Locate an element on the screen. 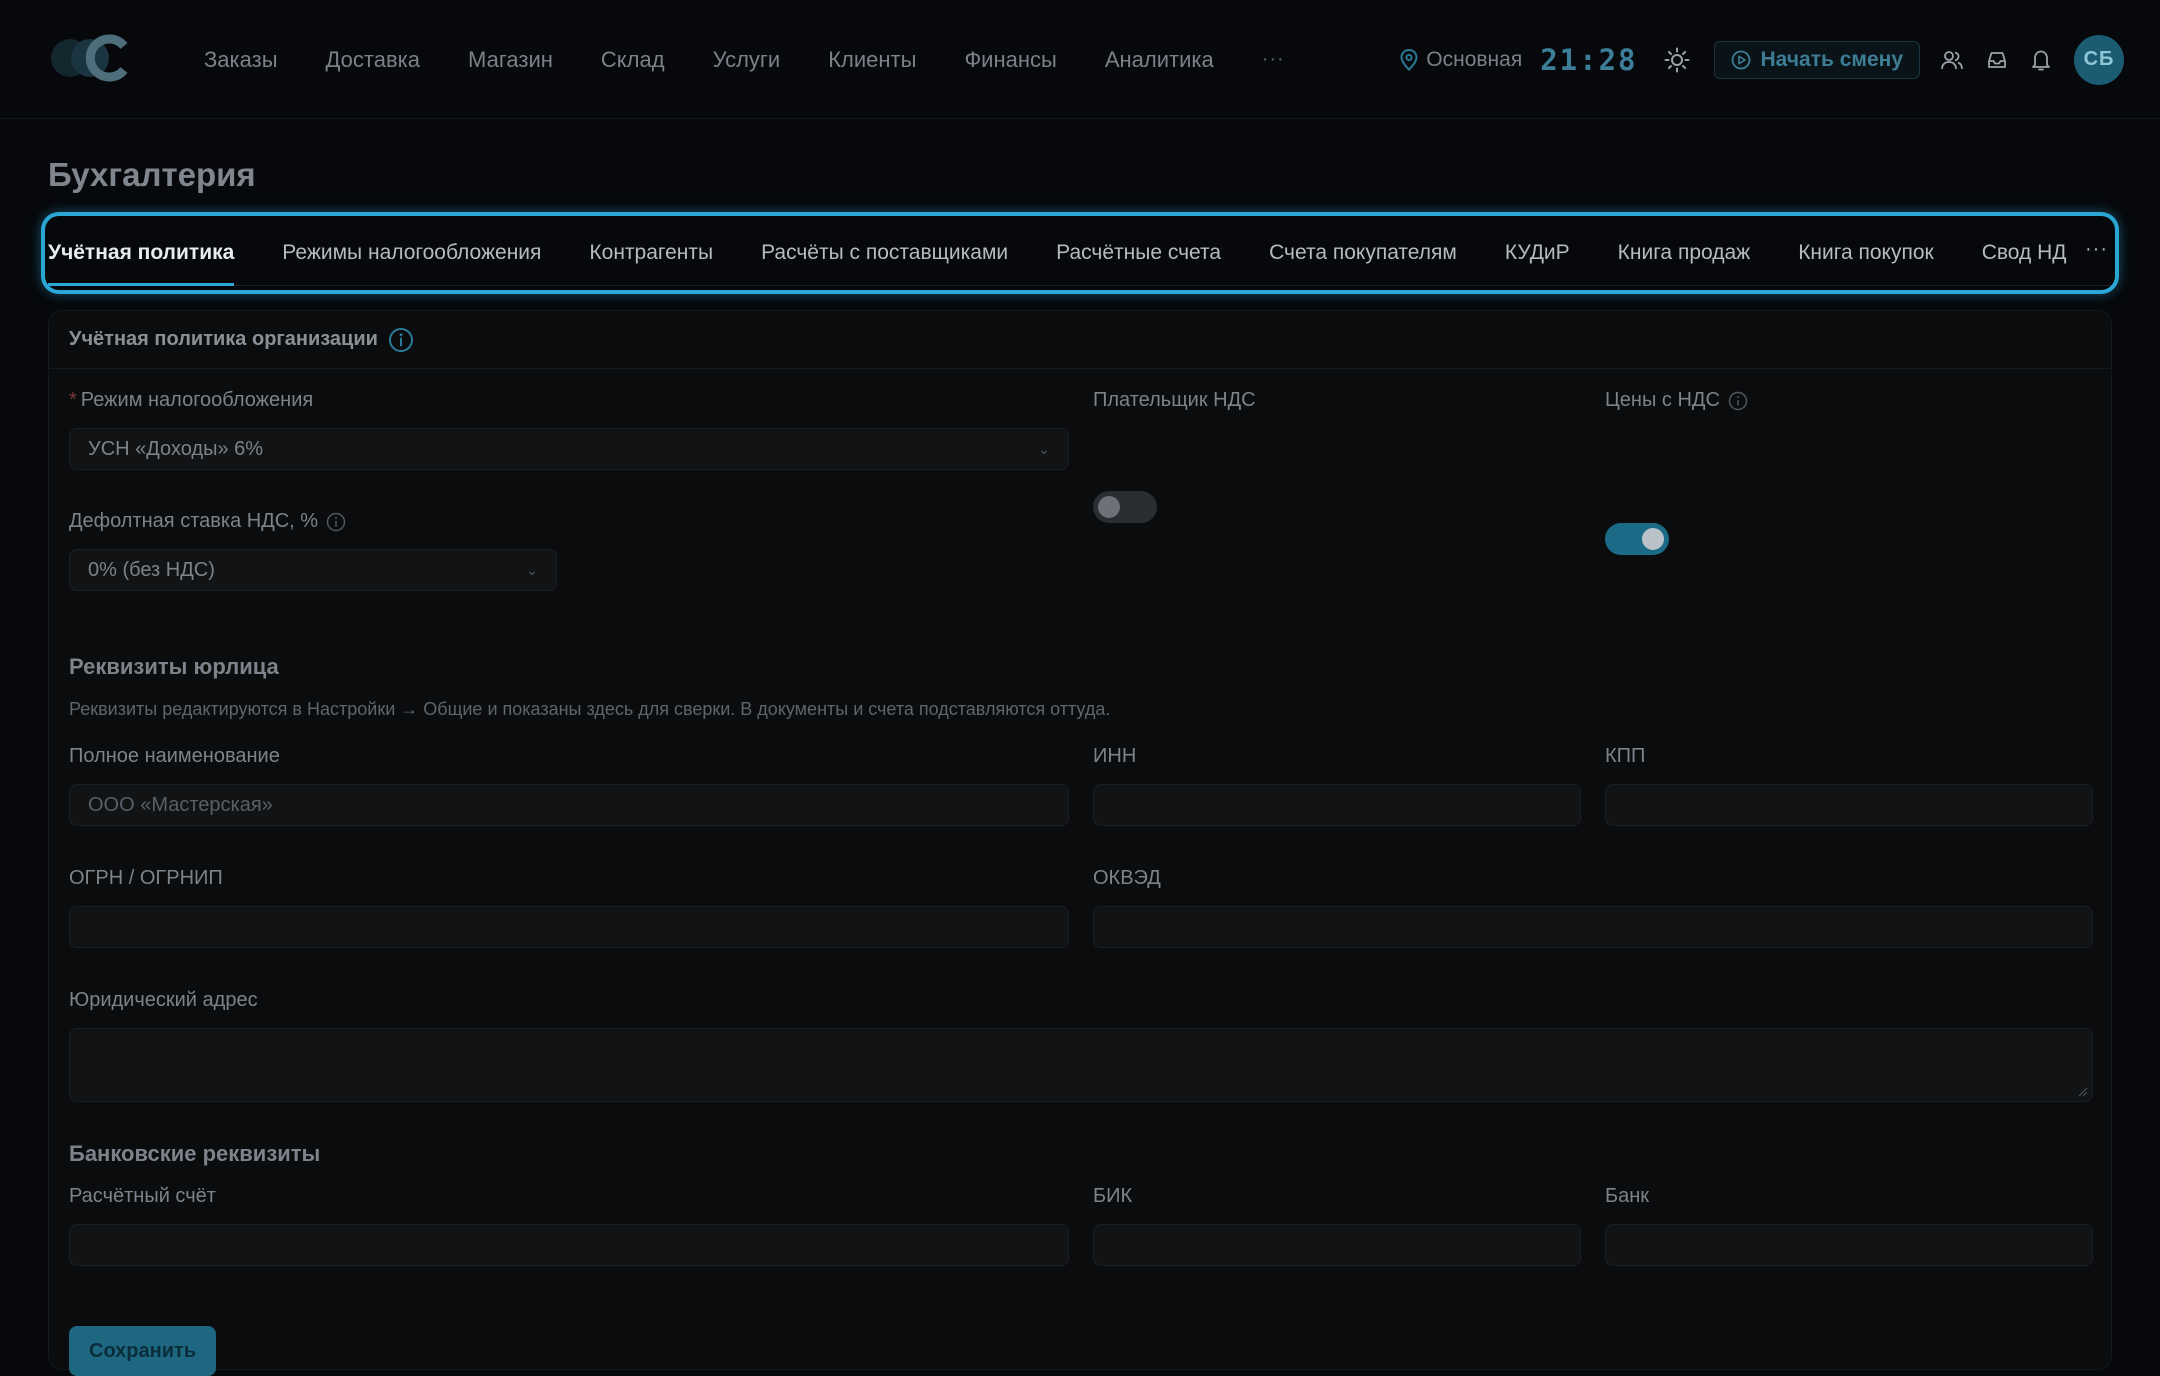 The width and height of the screenshot is (2160, 1376). resize-handle-icon is located at coordinates (2082, 1091).